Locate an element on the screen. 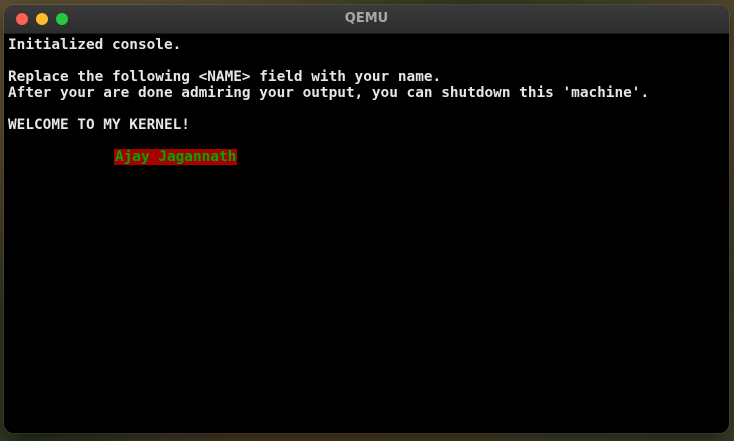 This screenshot has width=734, height=441. console-line-initialized: Initialized console. is located at coordinates (95, 45).